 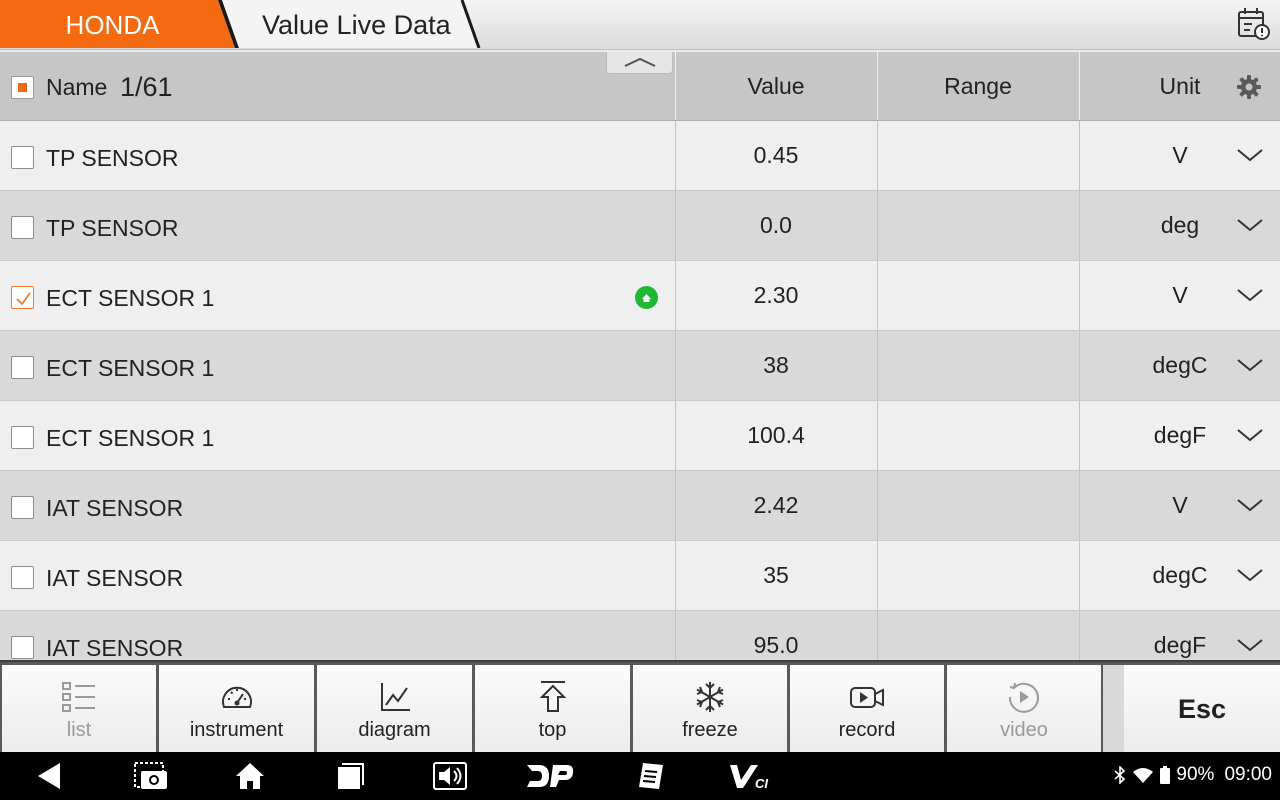 I want to click on vci-icon: CI, so click(x=751, y=776).